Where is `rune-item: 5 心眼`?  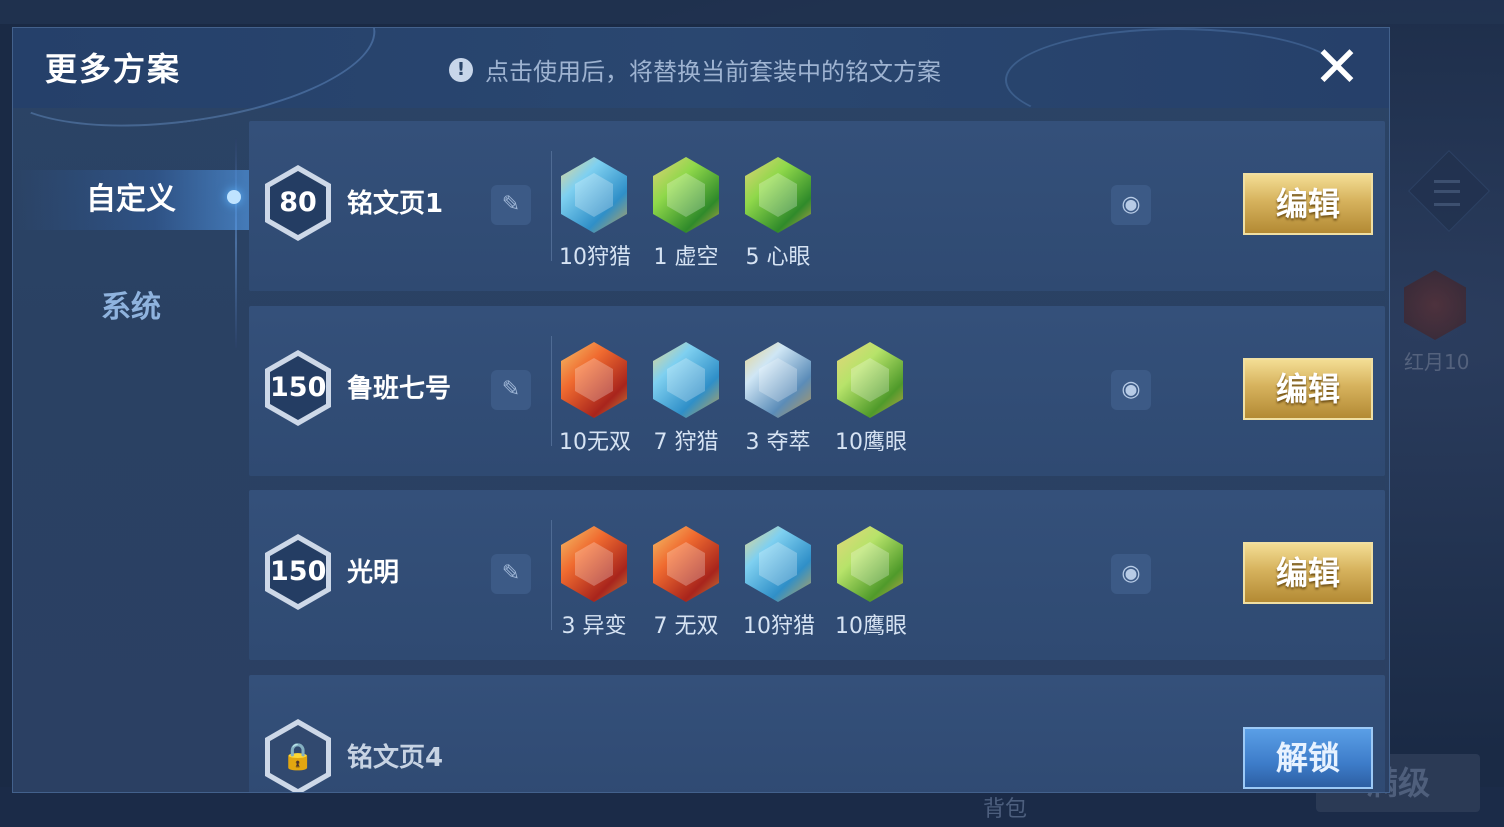
rune-item: 5 心眼 is located at coordinates (778, 214).